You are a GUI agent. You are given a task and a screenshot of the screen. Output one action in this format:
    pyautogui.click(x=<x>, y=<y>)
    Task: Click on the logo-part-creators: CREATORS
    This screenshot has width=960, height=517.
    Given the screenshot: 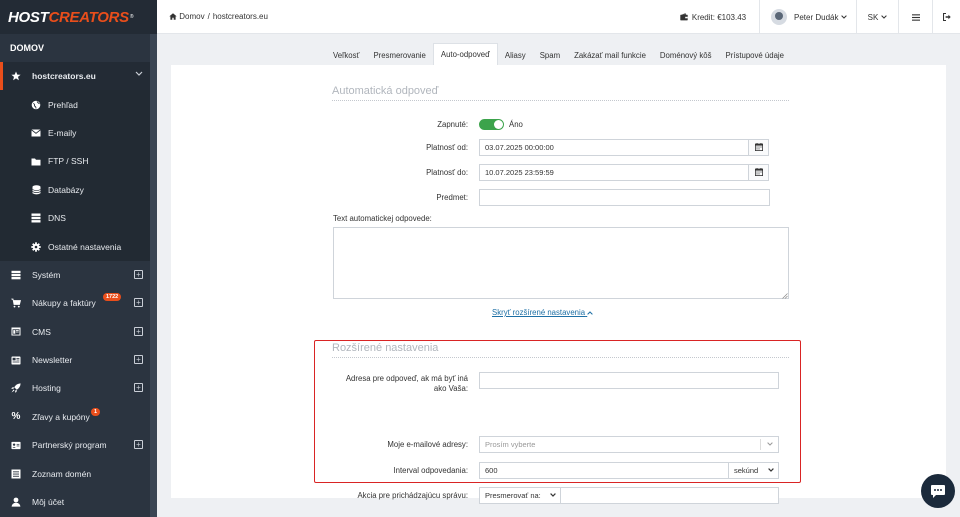 What is the action you would take?
    pyautogui.click(x=88, y=17)
    